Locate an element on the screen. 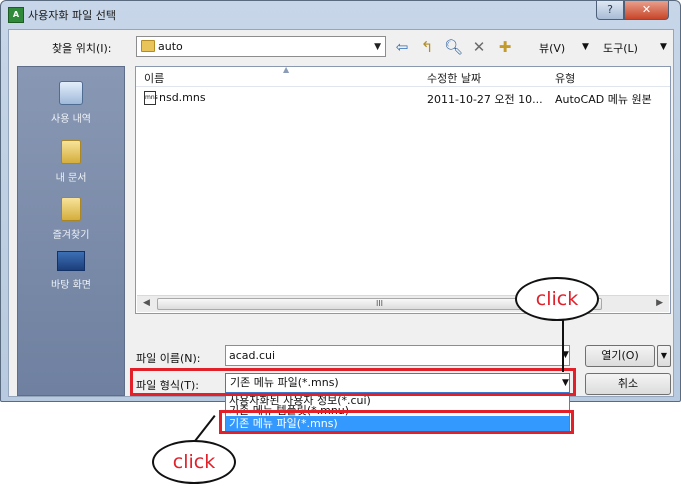  header-divider is located at coordinates (403, 86).